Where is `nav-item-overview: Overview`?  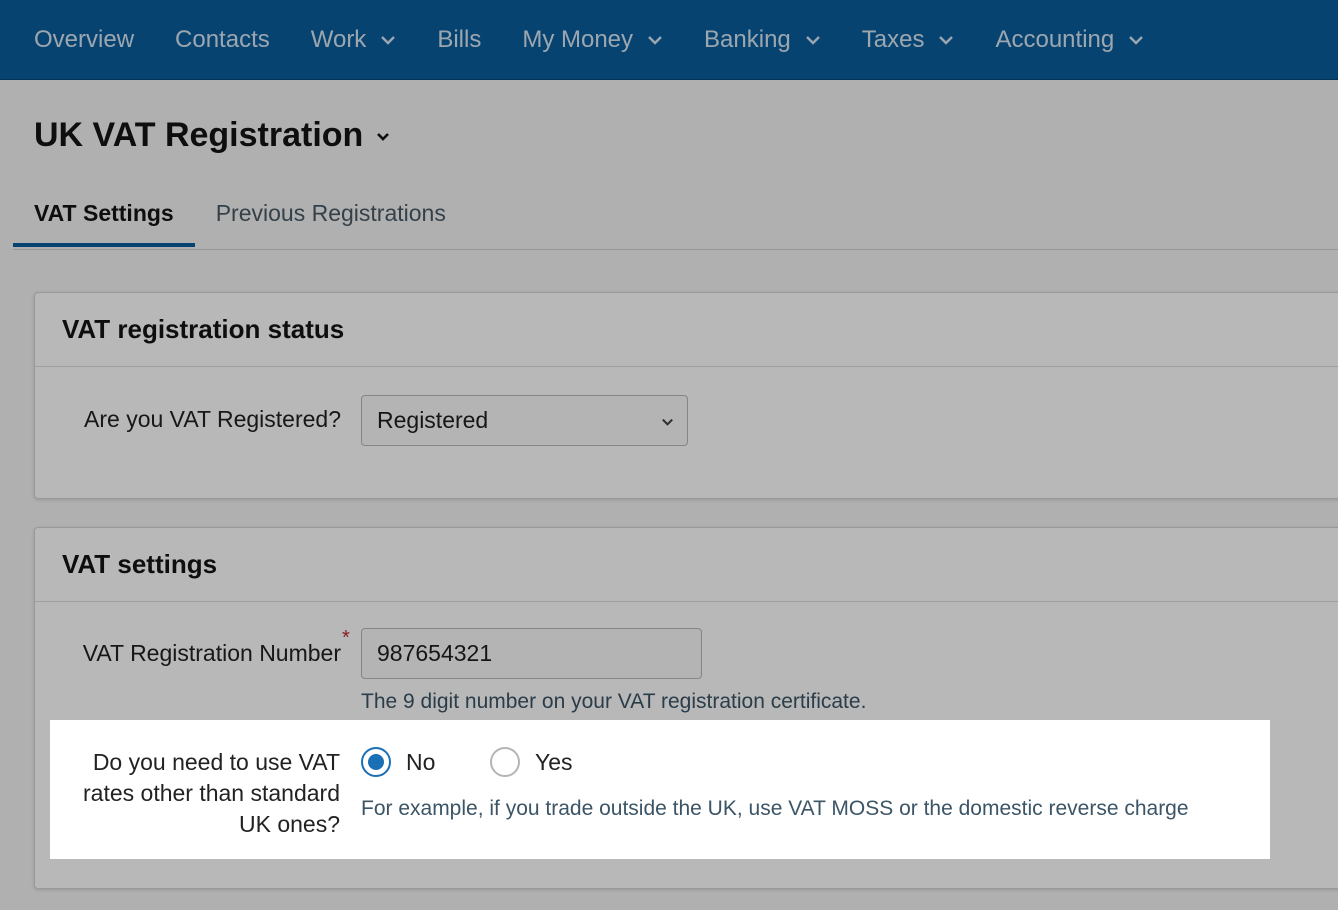 nav-item-overview: Overview is located at coordinates (84, 40).